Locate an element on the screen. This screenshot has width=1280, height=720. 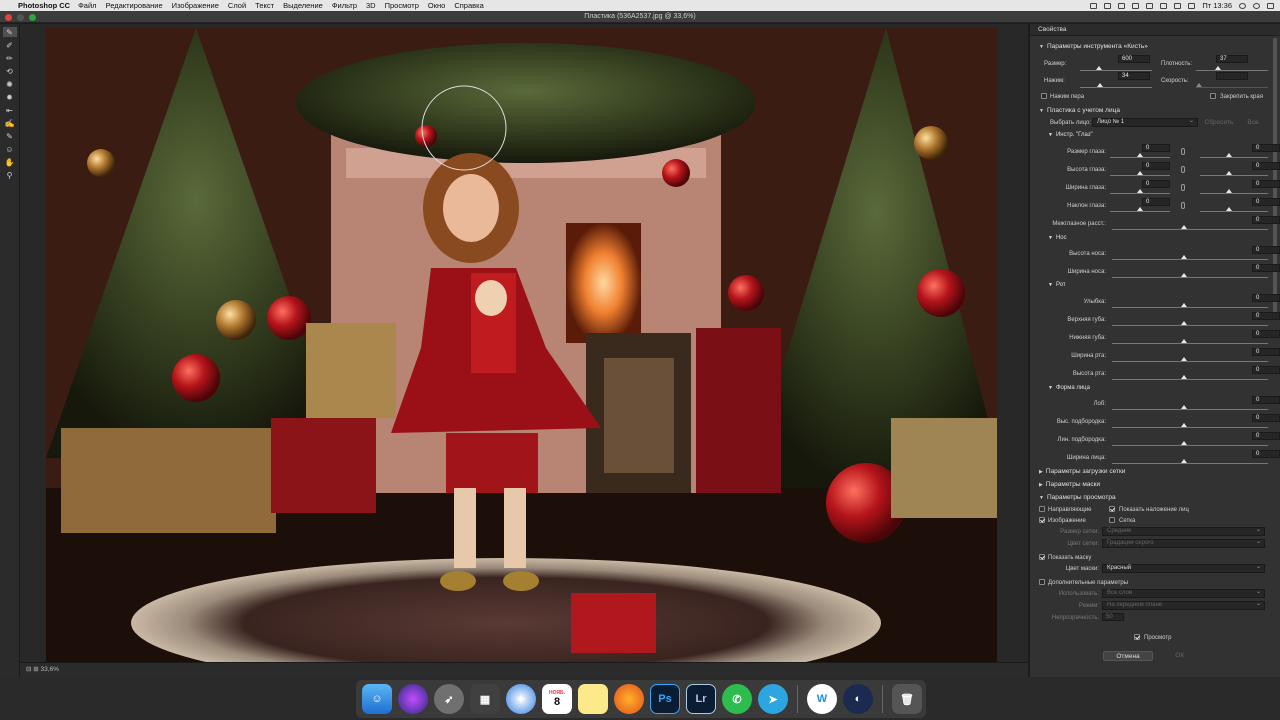
face-shape-subsection: ▼ Форма лица is located at coordinates (1069, 388).